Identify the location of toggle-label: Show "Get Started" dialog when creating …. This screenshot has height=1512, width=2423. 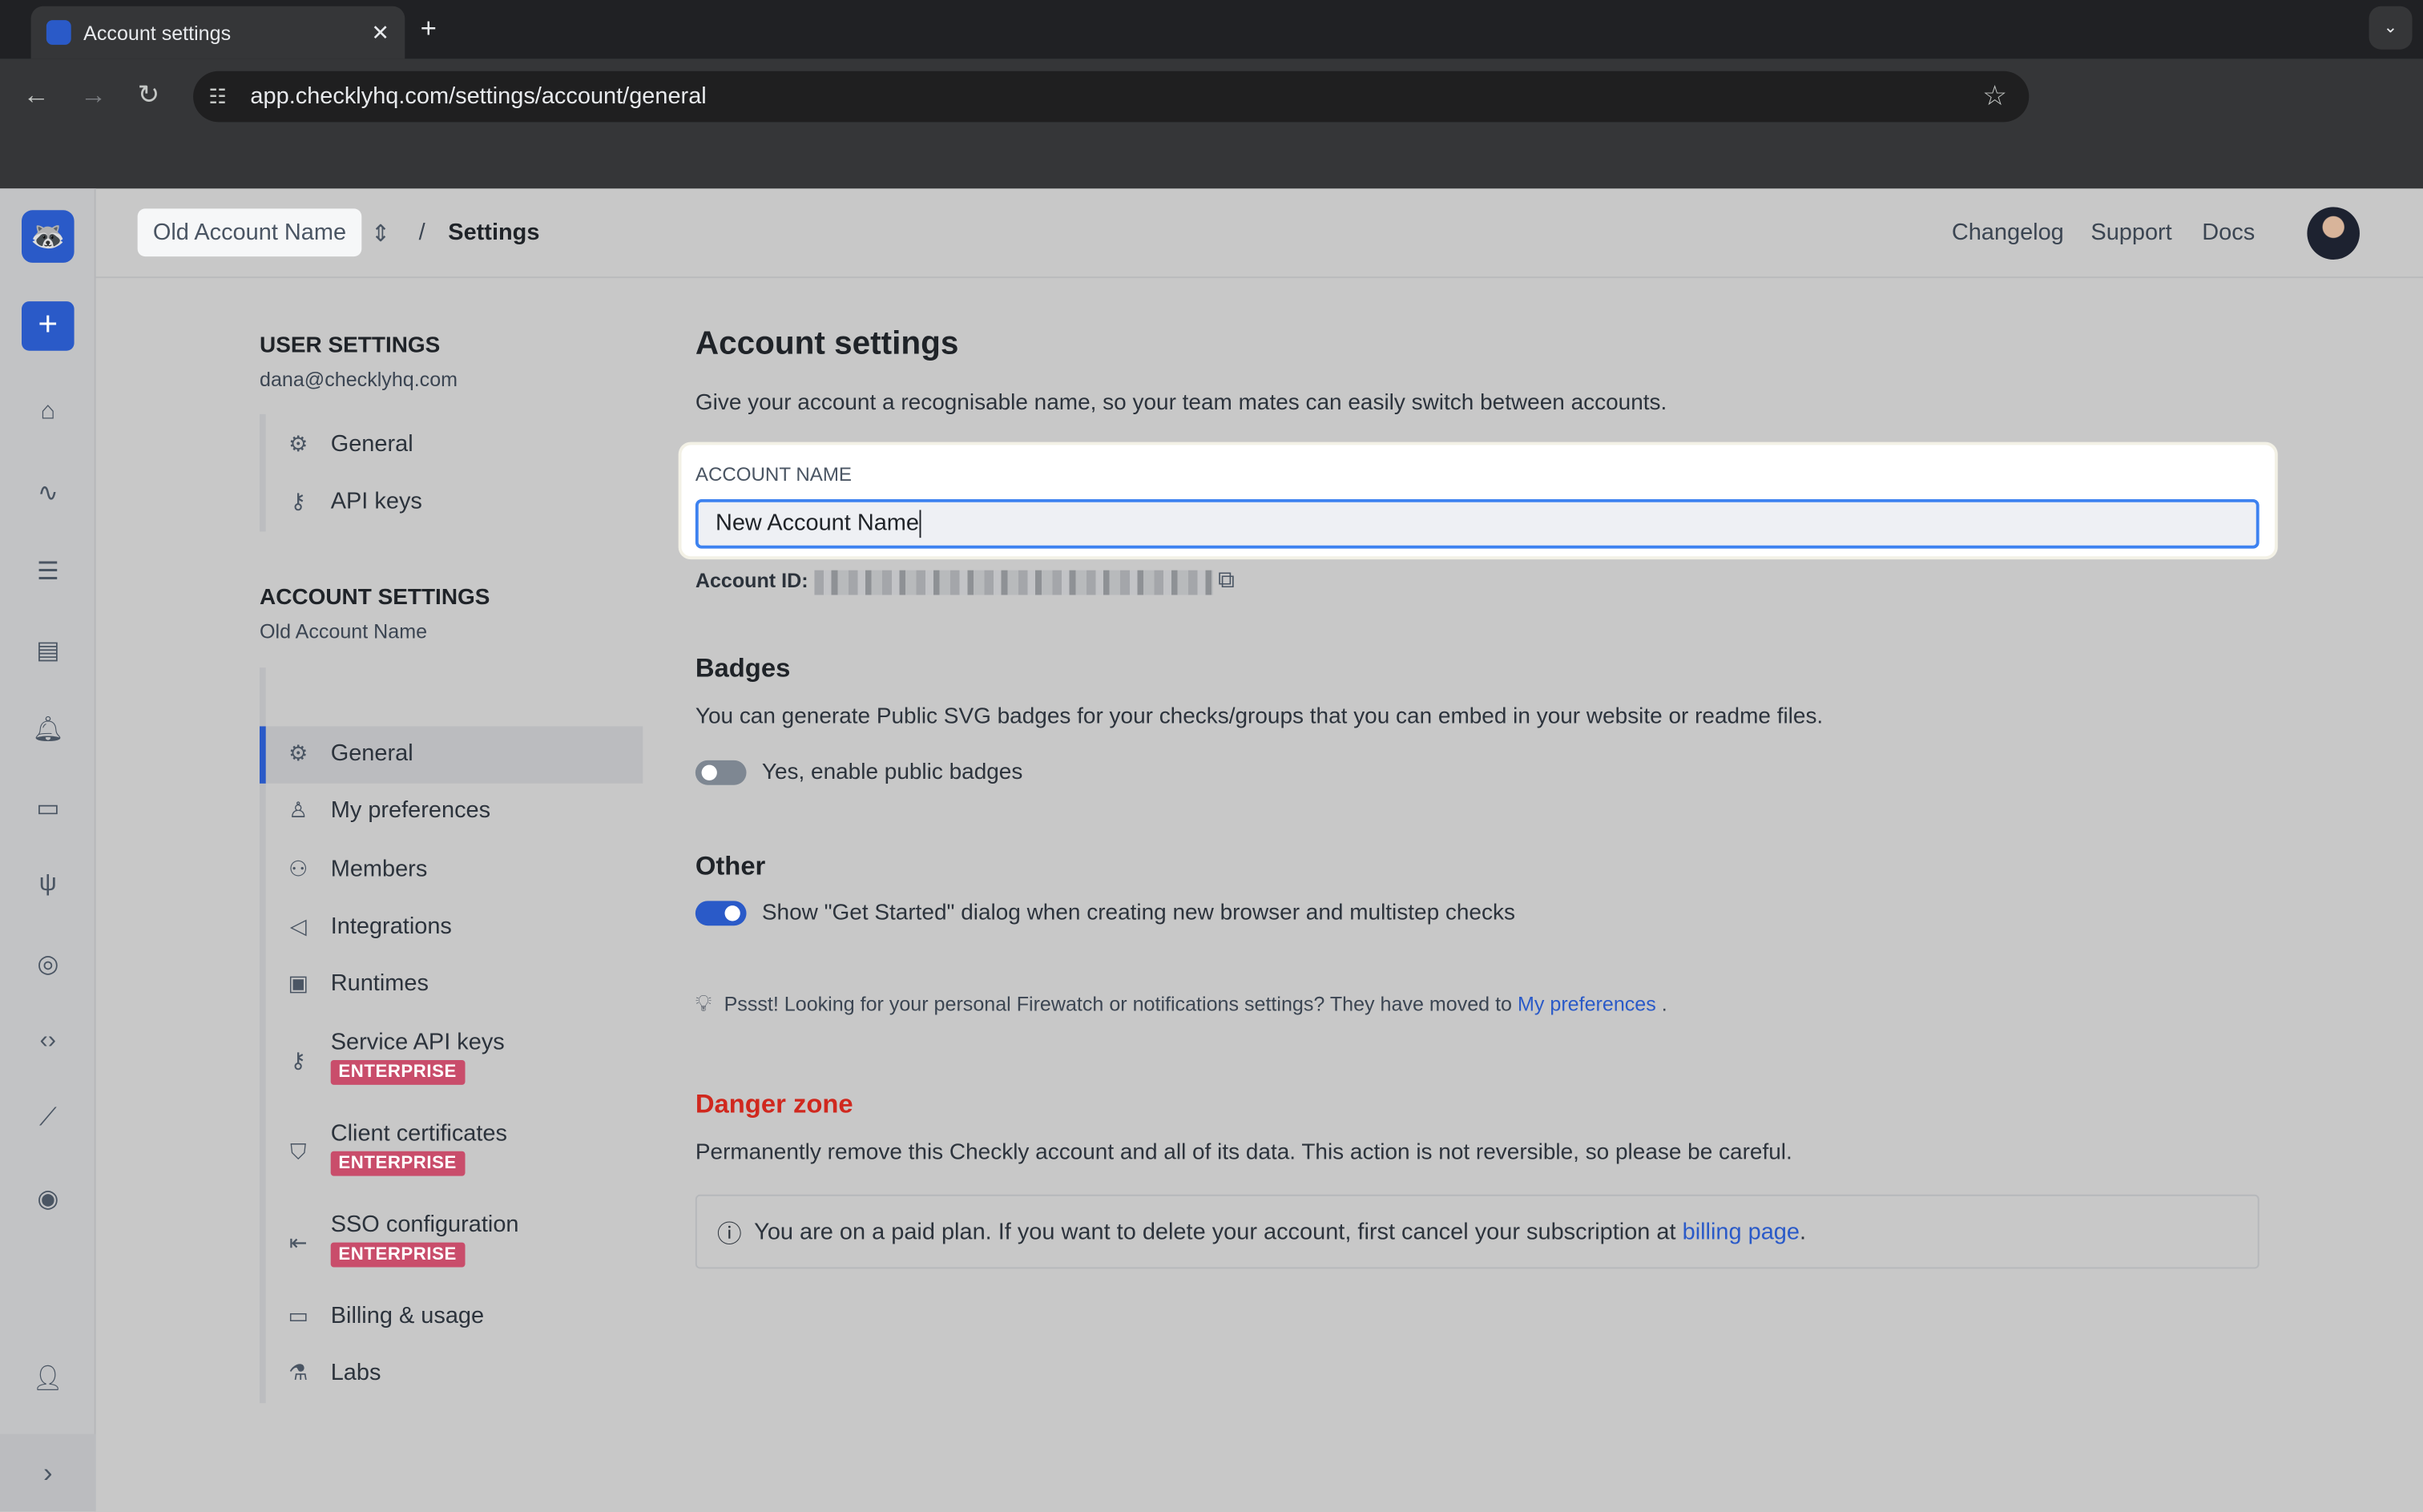
(1138, 913).